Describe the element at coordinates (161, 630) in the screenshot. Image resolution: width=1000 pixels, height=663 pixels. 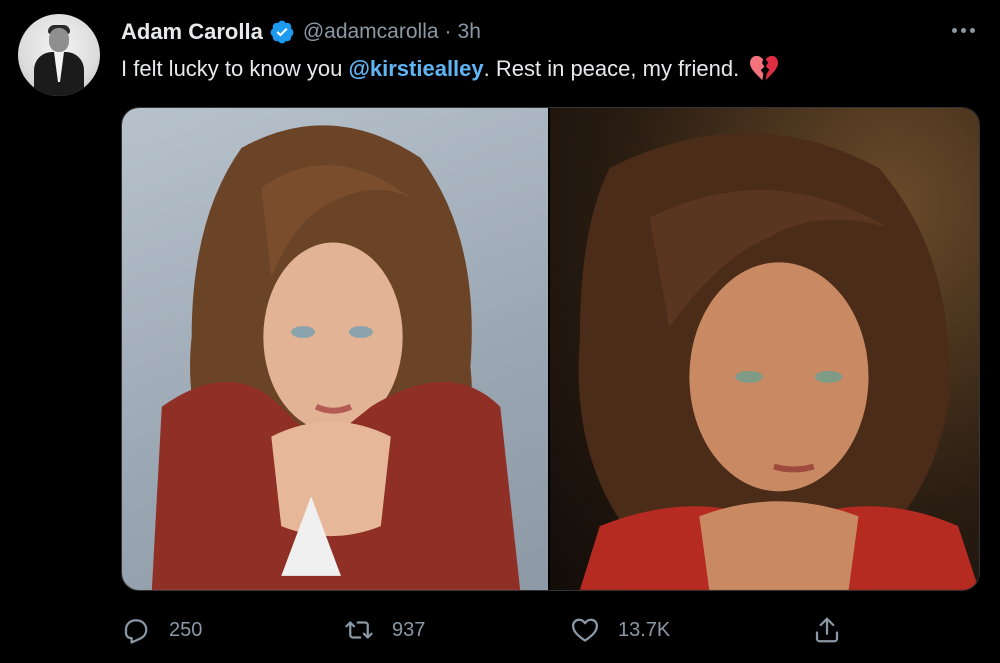
I see `reply-button: 250` at that location.